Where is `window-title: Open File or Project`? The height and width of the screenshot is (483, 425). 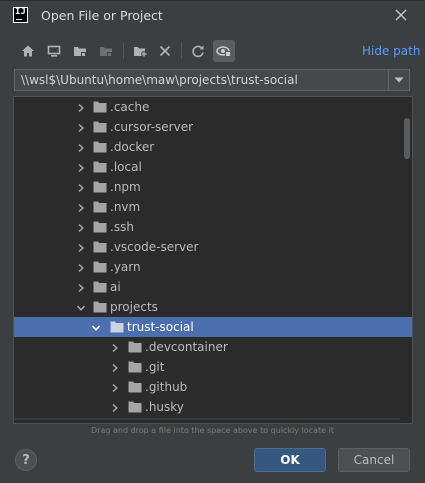 window-title: Open File or Project is located at coordinates (102, 15).